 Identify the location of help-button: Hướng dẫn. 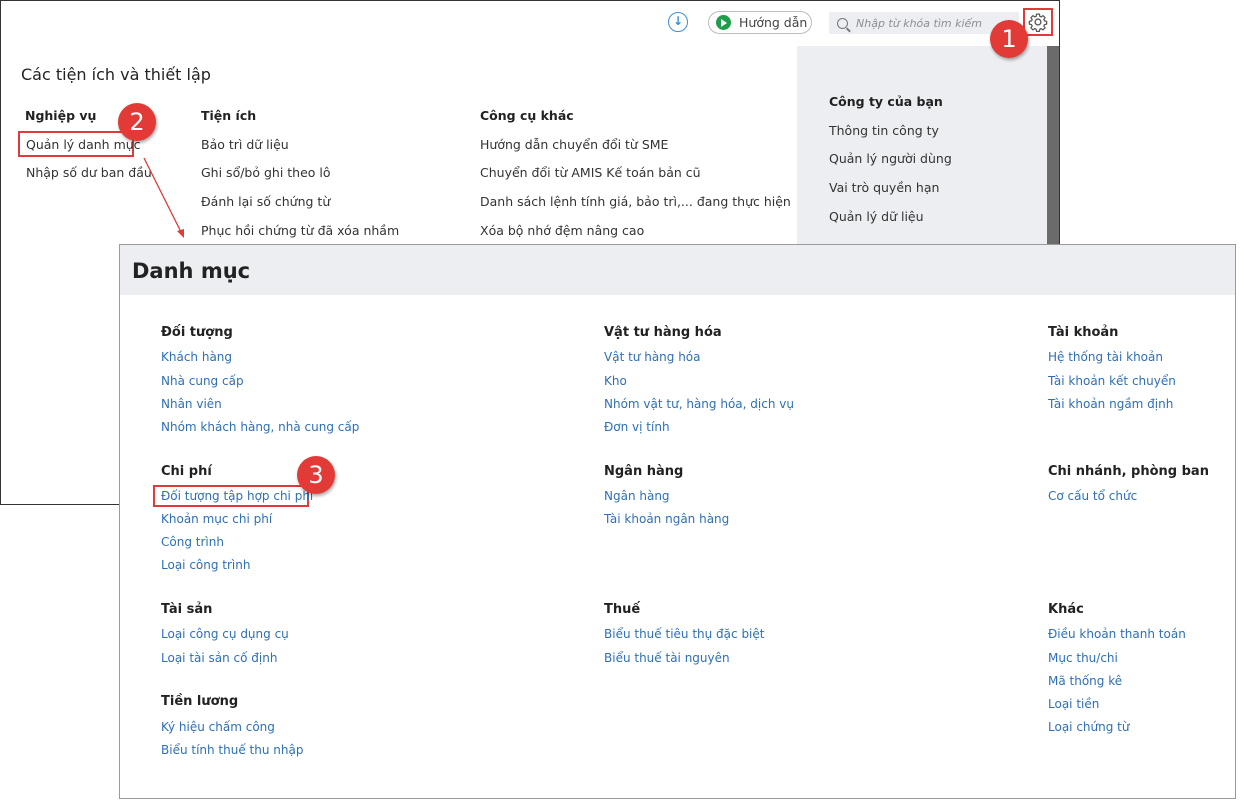
(760, 22).